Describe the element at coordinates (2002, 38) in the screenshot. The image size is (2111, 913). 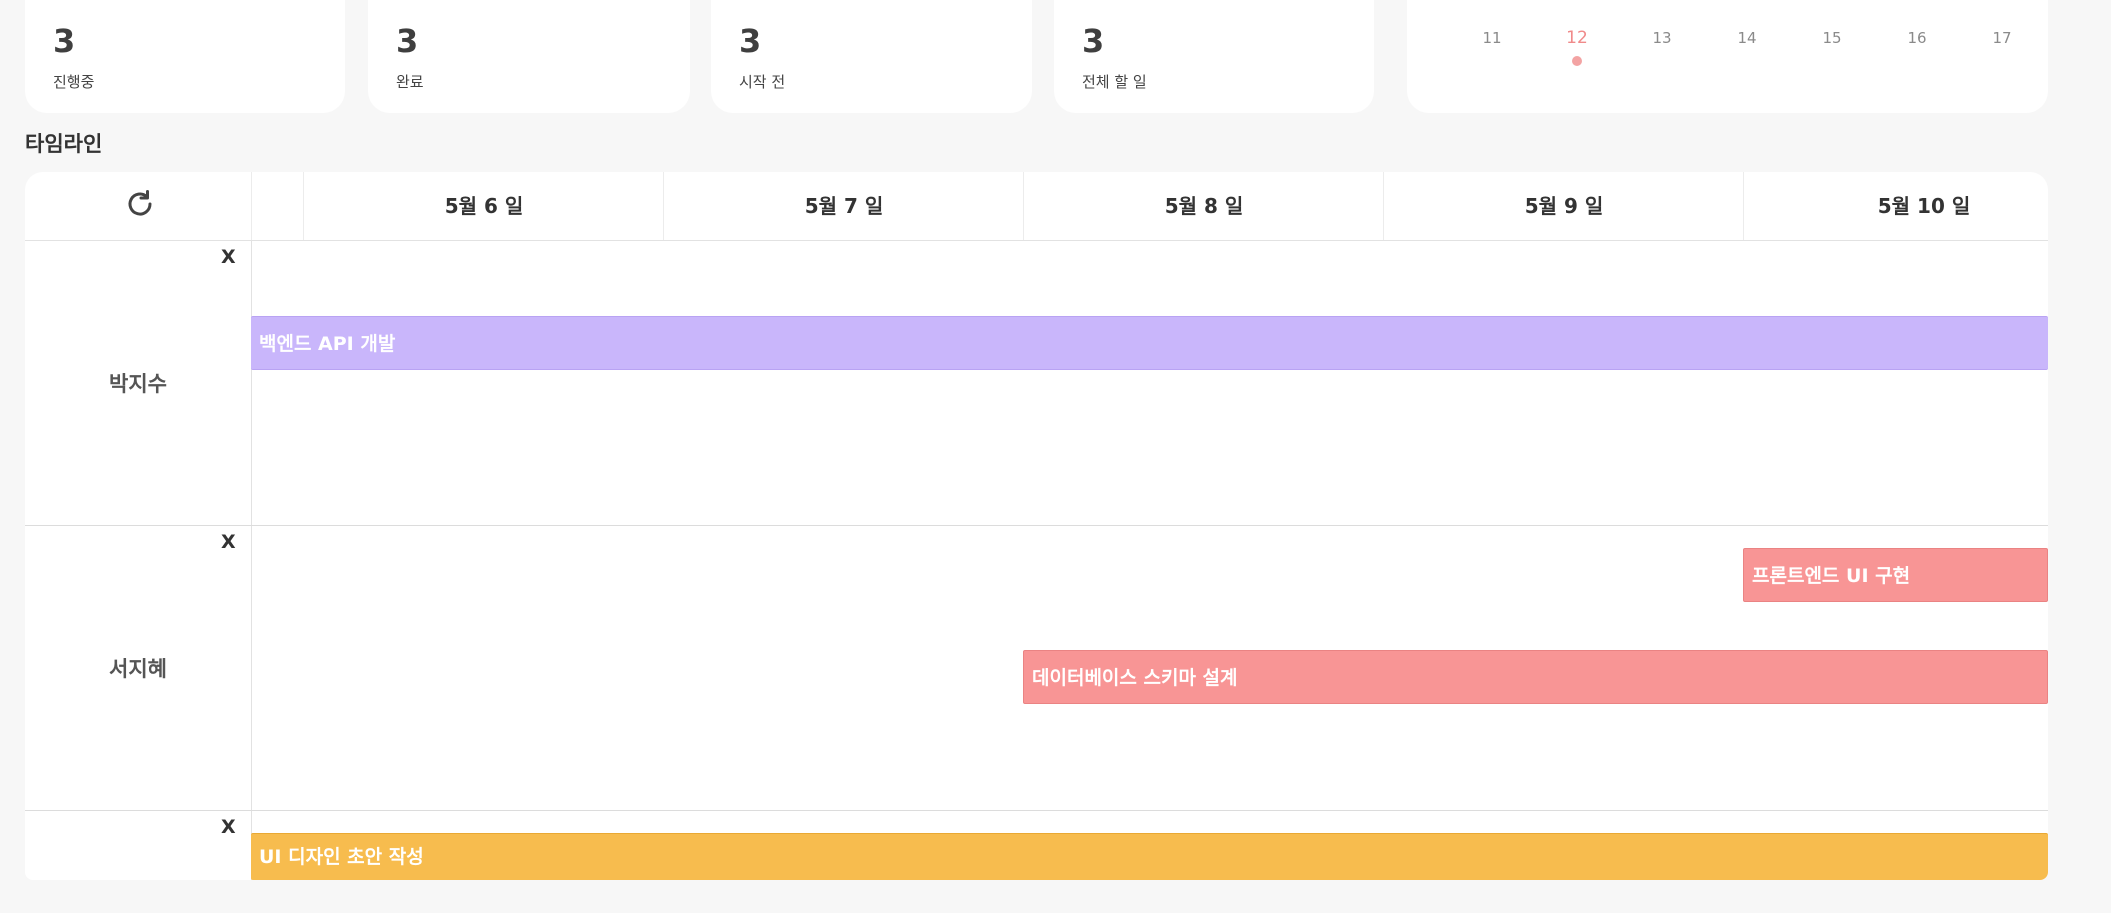
I see `calendar-day: 17` at that location.